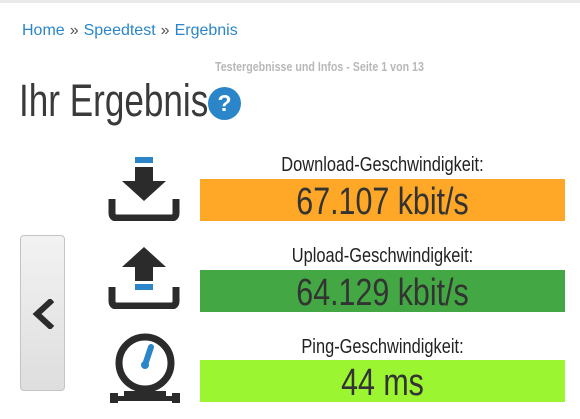 The height and width of the screenshot is (419, 580). Describe the element at coordinates (382, 347) in the screenshot. I see `ping-label: Ping-Geschwindigkeit:` at that location.